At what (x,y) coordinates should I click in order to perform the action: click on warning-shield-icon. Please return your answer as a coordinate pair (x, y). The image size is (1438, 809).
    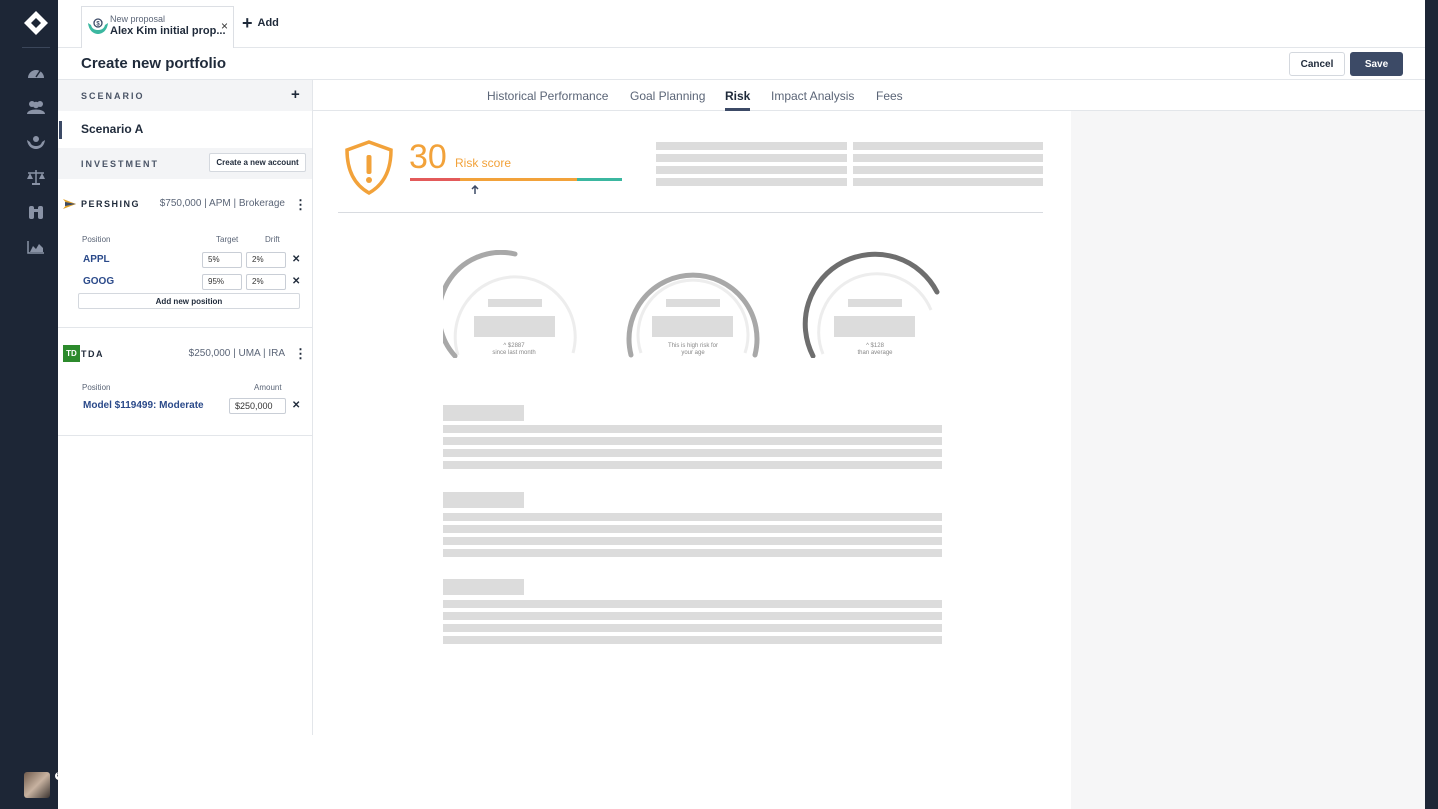
    Looking at the image, I should click on (369, 168).